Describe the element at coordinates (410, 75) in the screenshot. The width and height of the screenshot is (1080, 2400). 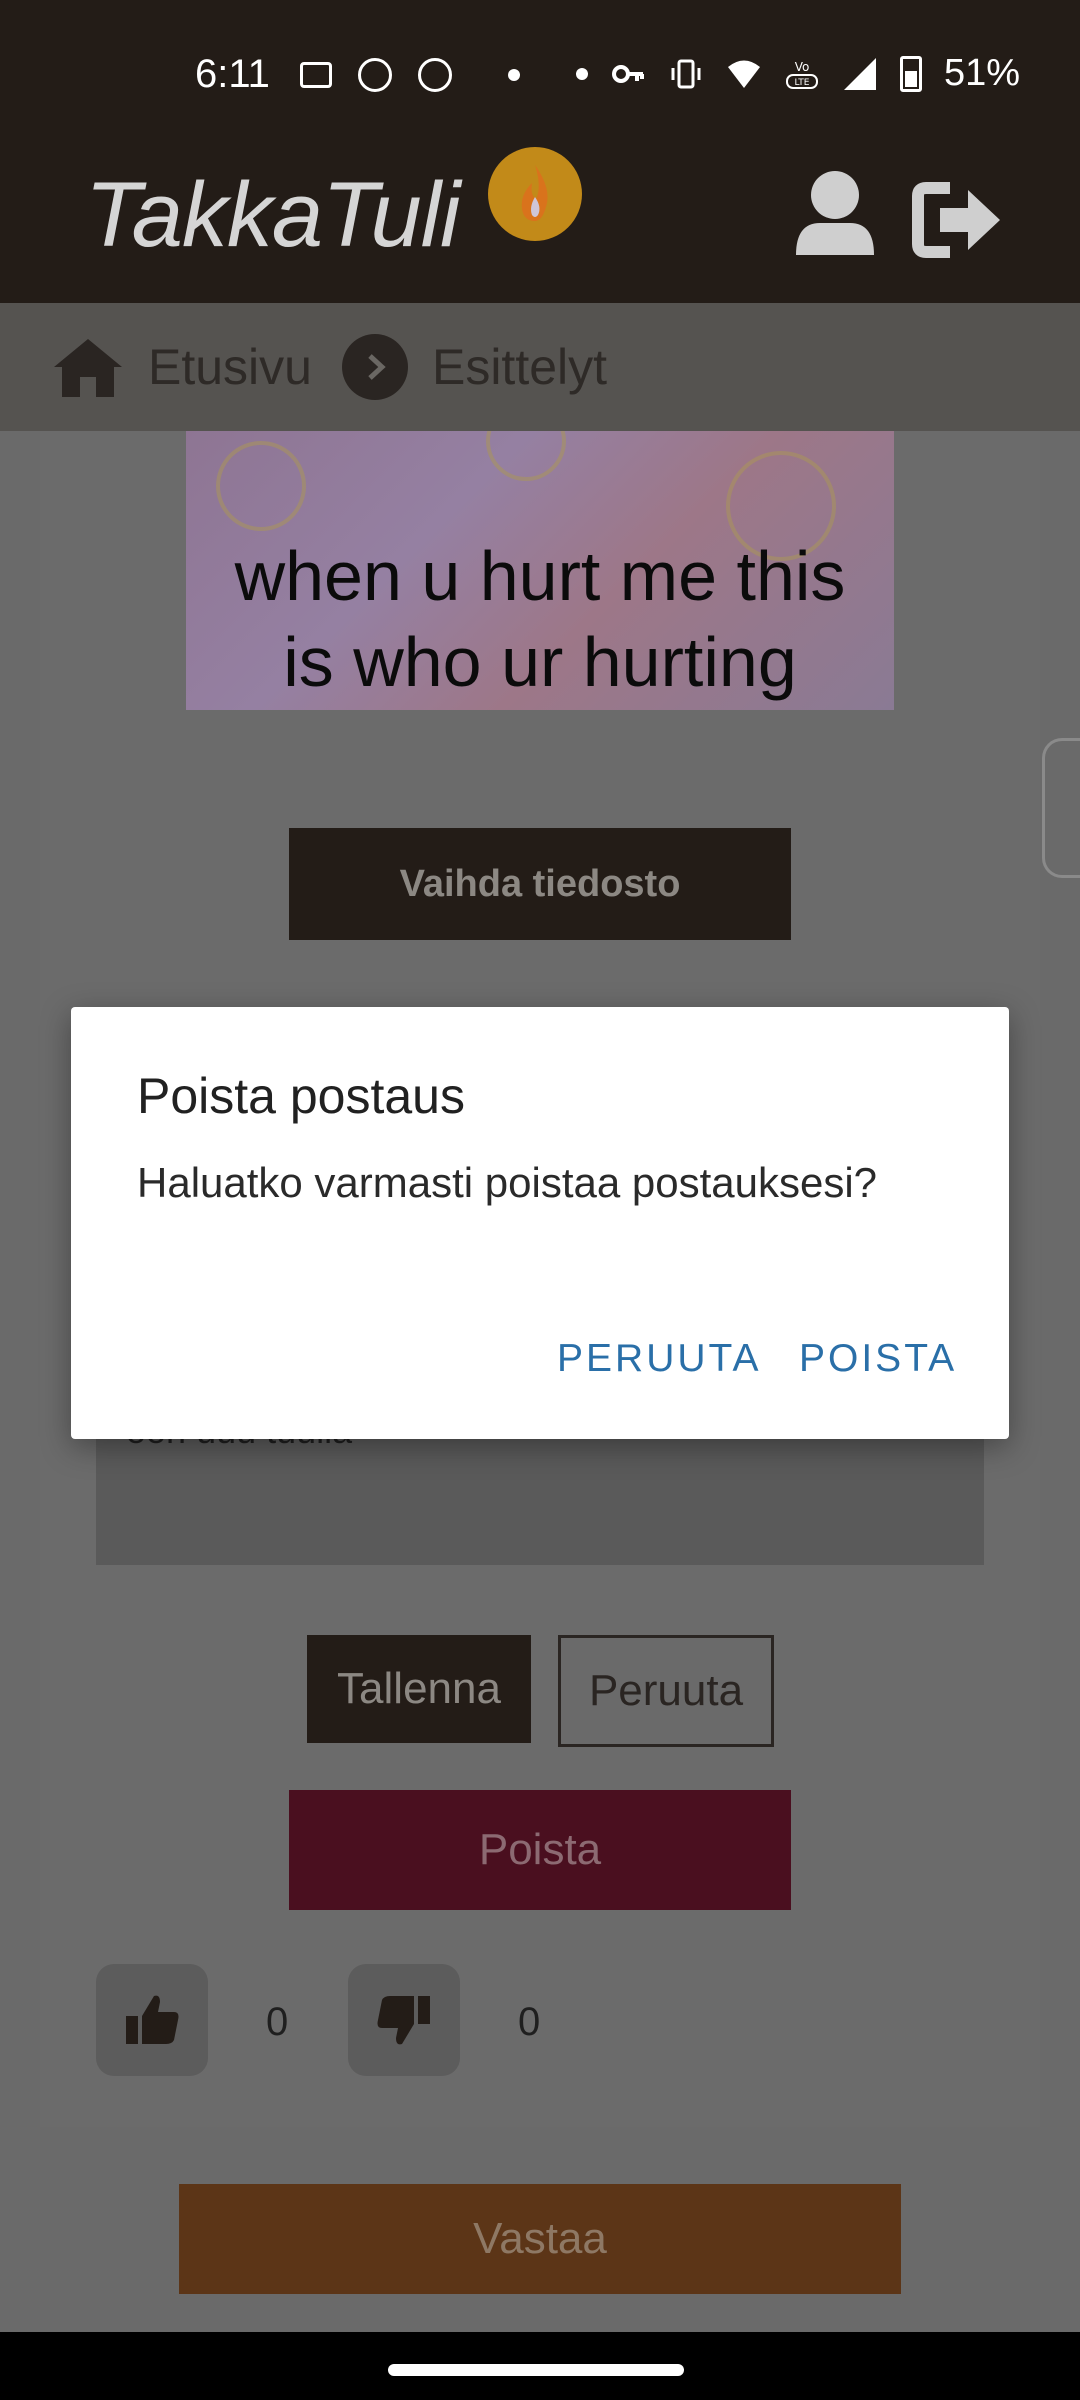
I see `notification-icons` at that location.